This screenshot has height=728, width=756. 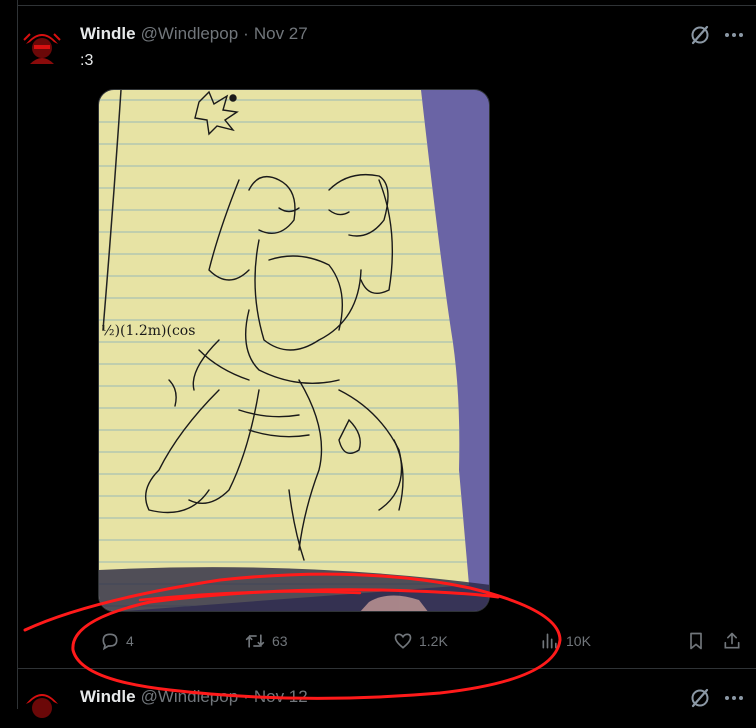 What do you see at coordinates (578, 641) in the screenshot?
I see `views-count: 10K` at bounding box center [578, 641].